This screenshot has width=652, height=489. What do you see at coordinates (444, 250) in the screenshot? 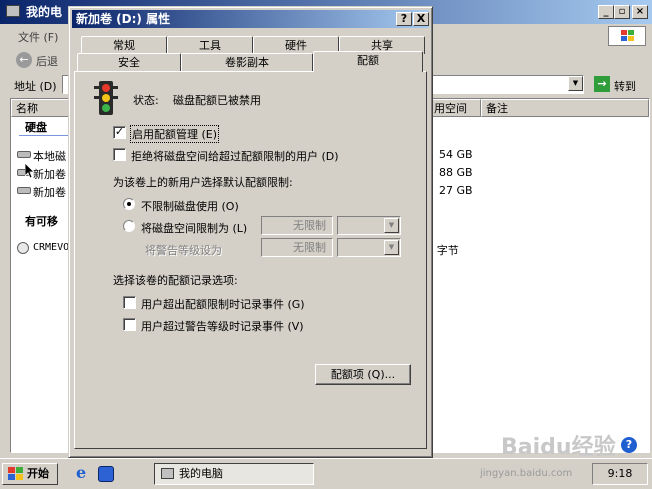
I see `cd-drive-size: ) 字节` at bounding box center [444, 250].